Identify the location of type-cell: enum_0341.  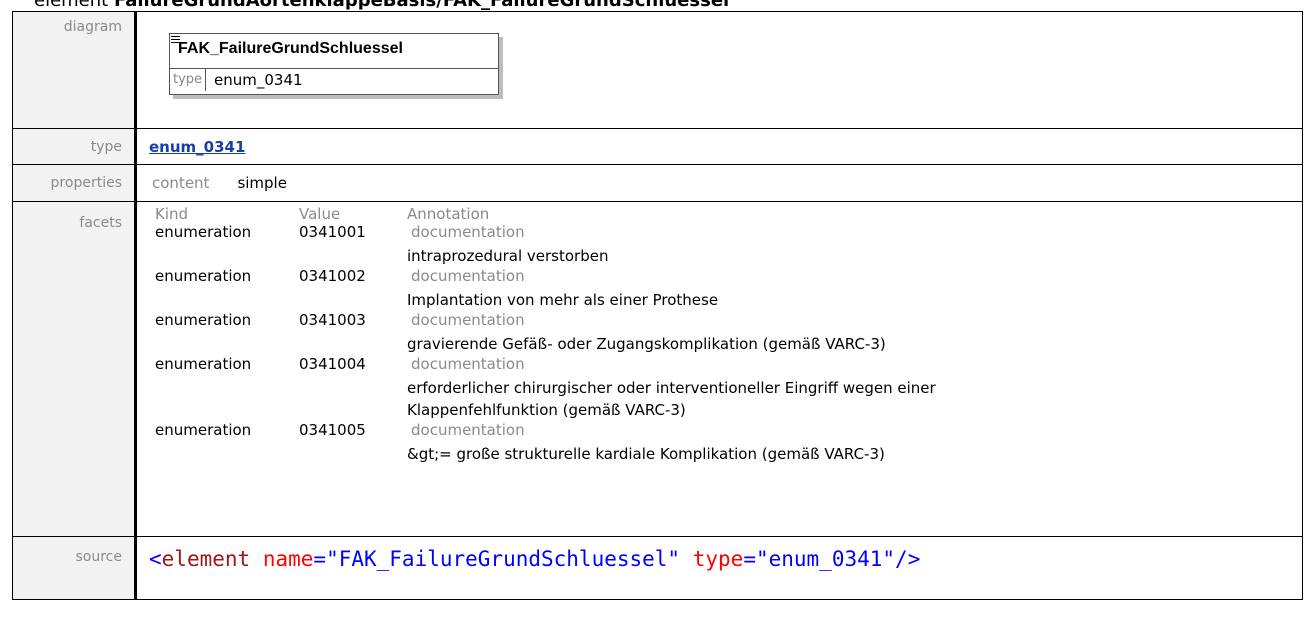
(719, 146).